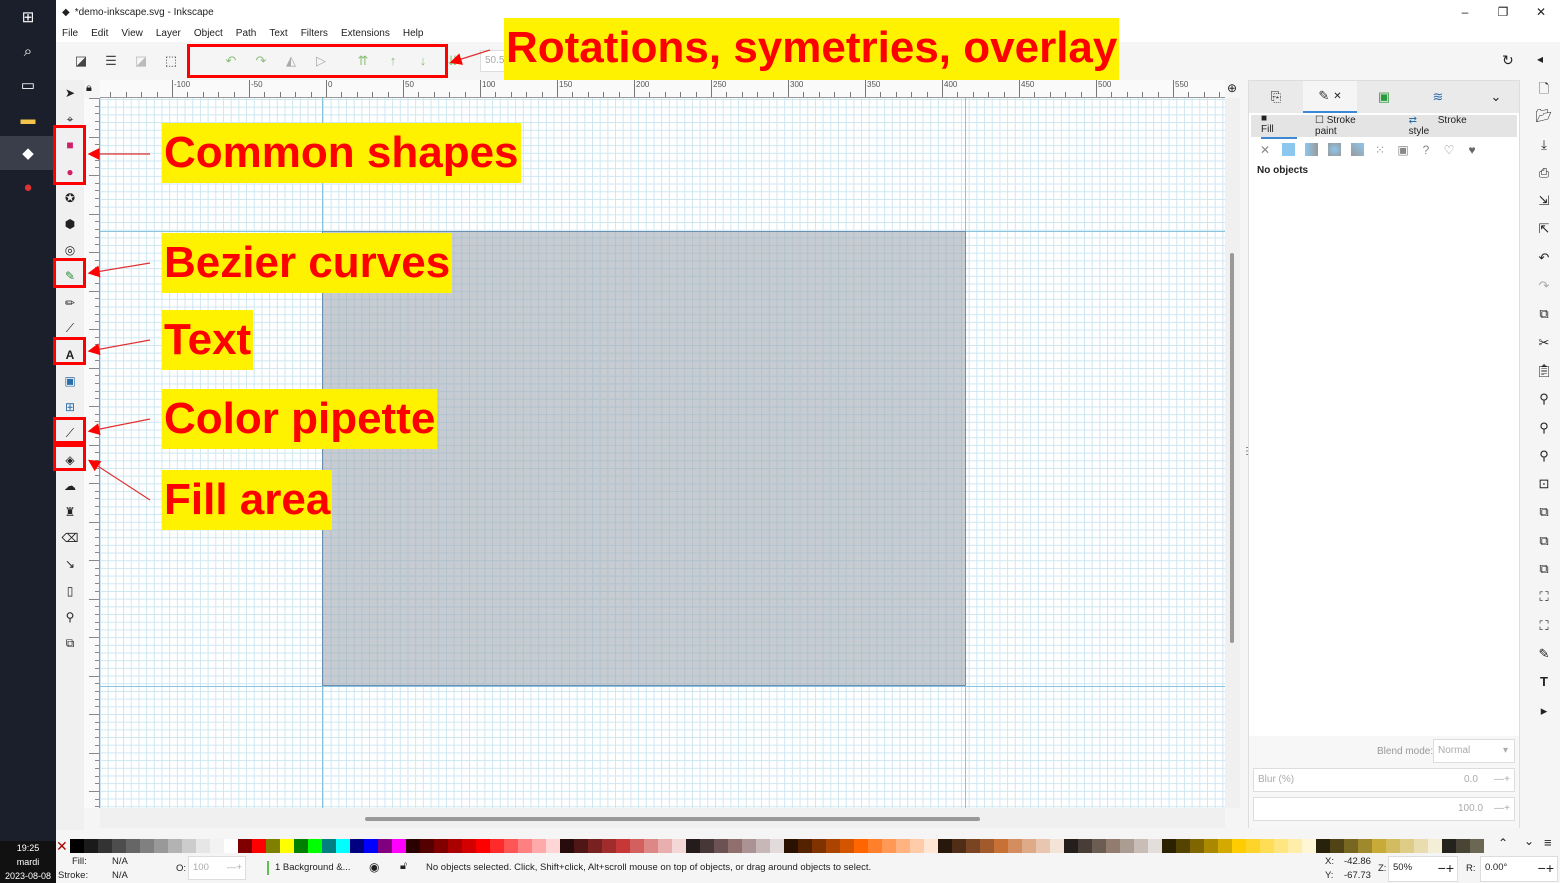 This screenshot has width=1560, height=883. I want to click on fill-rule-nonzero-icon: ♥, so click(1472, 151).